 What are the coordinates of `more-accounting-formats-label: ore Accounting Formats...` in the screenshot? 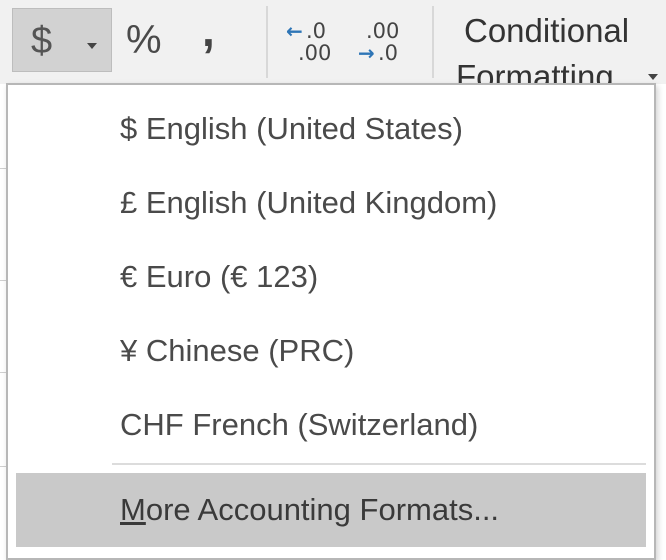 It's located at (322, 509).